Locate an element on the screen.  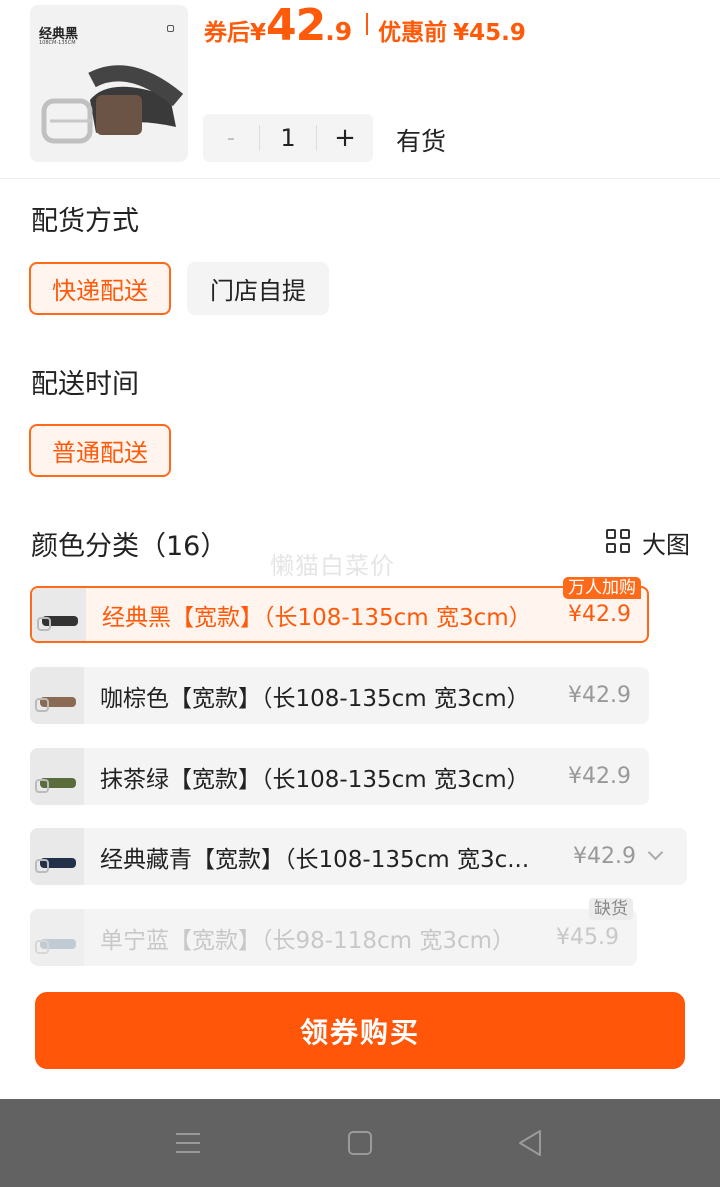
increase-button: + is located at coordinates (345, 138).